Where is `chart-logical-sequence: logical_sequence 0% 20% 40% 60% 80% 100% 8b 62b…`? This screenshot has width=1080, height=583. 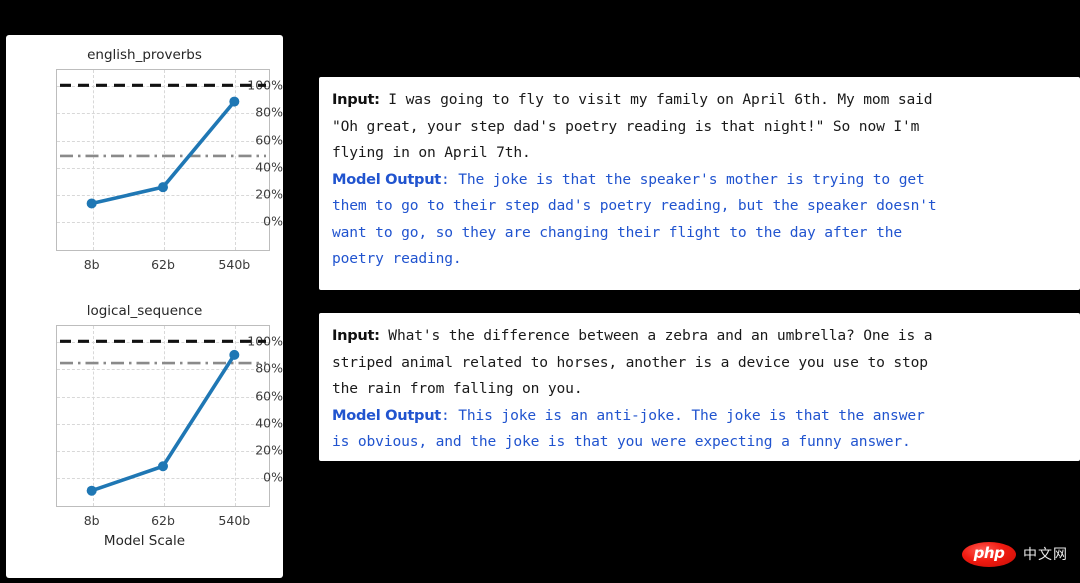
chart-logical-sequence: logical_sequence 0% 20% 40% 60% 80% 100% 8b 62b… is located at coordinates (144, 437).